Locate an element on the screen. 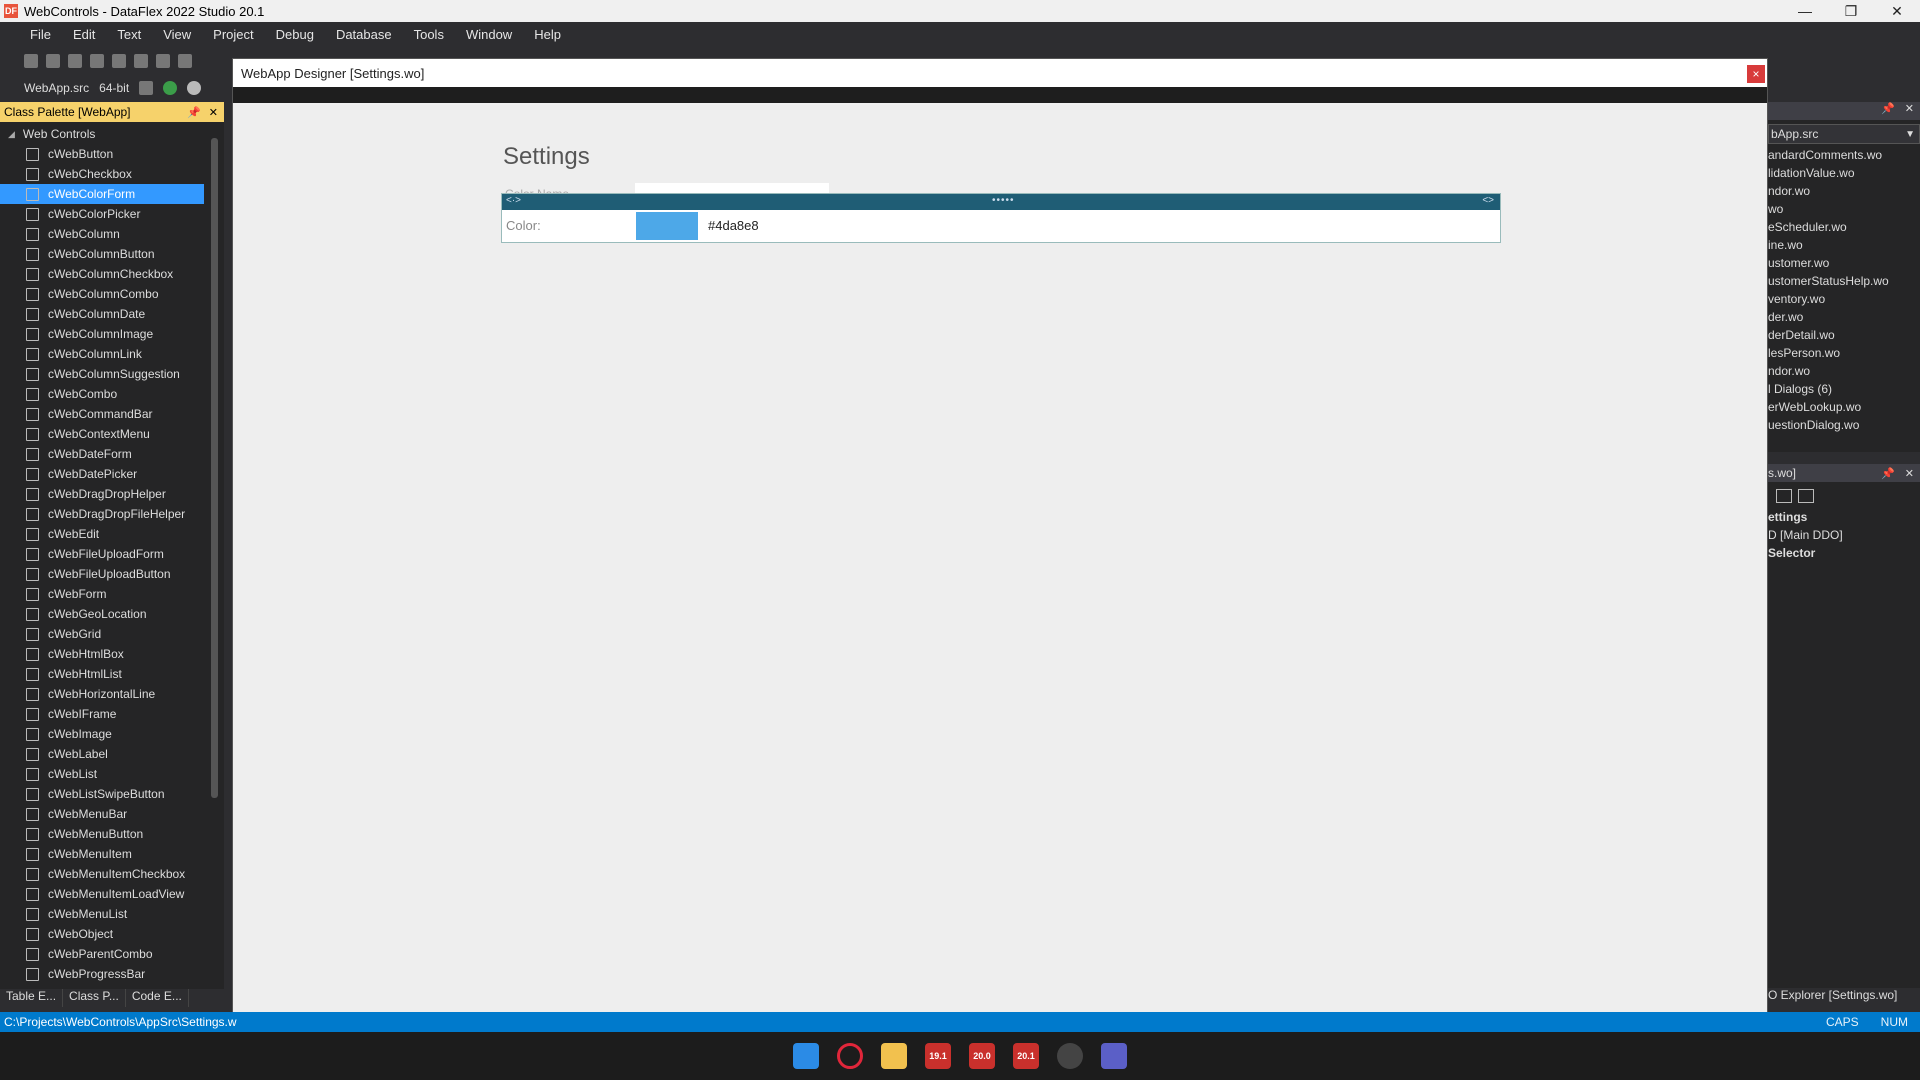 This screenshot has height=1080, width=1920. menu-window: Window is located at coordinates (489, 34).